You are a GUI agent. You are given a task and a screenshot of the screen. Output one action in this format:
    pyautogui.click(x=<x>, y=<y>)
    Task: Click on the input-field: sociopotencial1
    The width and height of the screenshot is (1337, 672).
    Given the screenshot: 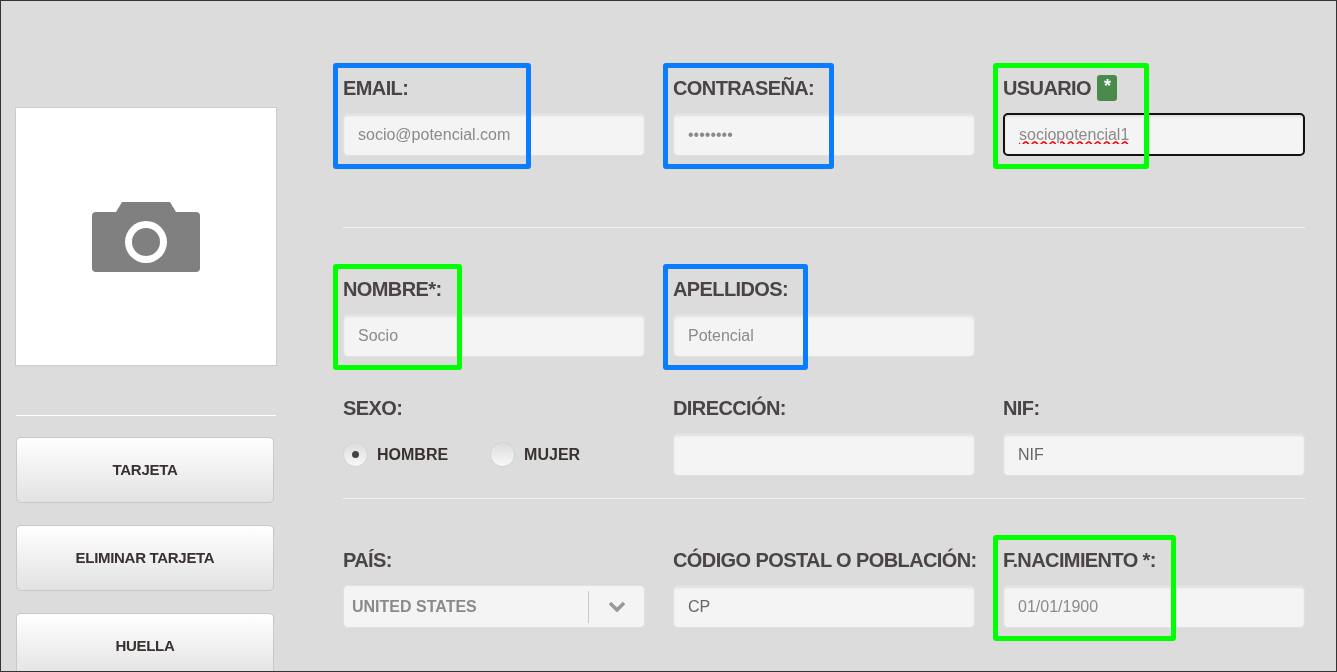 What is the action you would take?
    pyautogui.click(x=1154, y=134)
    